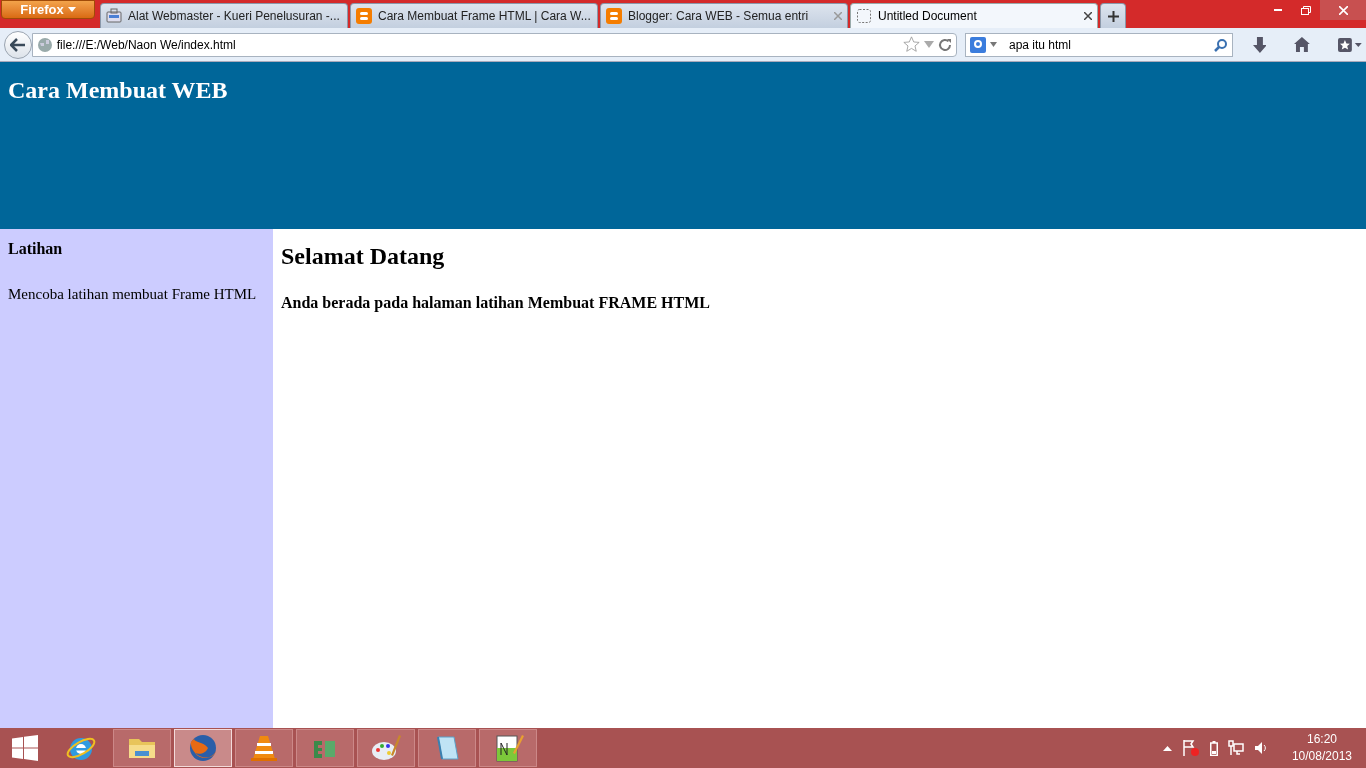 The width and height of the screenshot is (1366, 768). What do you see at coordinates (1235, 748) in the screenshot?
I see `network-icon` at bounding box center [1235, 748].